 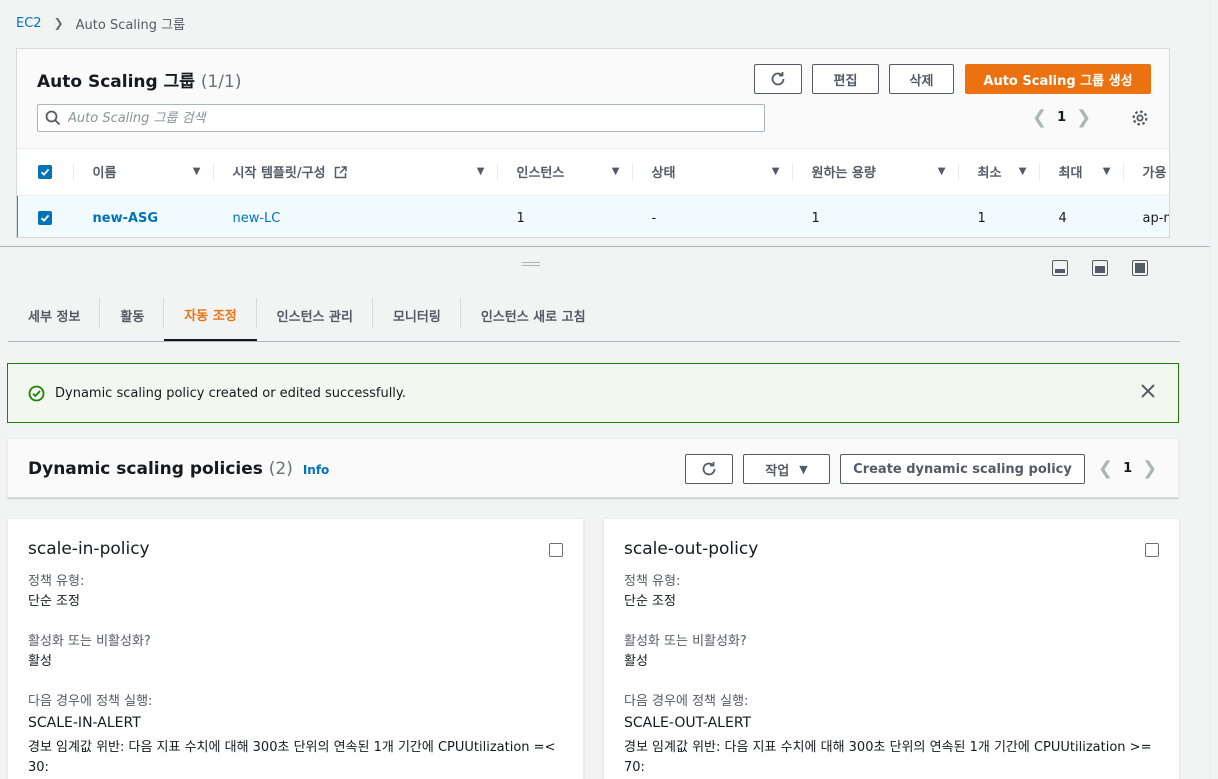 What do you see at coordinates (132, 315) in the screenshot?
I see `tab-activity: 활동` at bounding box center [132, 315].